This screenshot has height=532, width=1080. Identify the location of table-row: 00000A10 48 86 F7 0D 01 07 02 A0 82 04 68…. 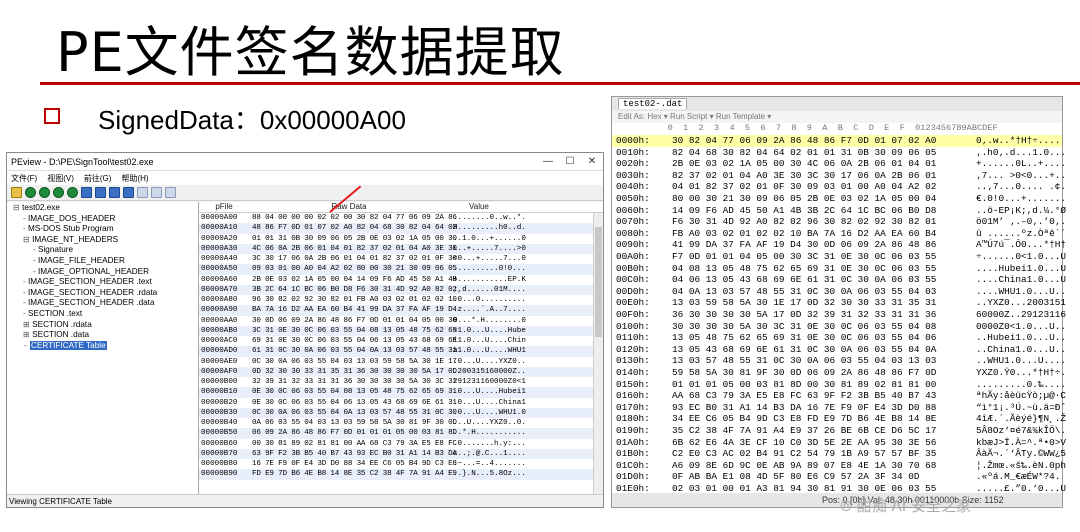
(401, 228).